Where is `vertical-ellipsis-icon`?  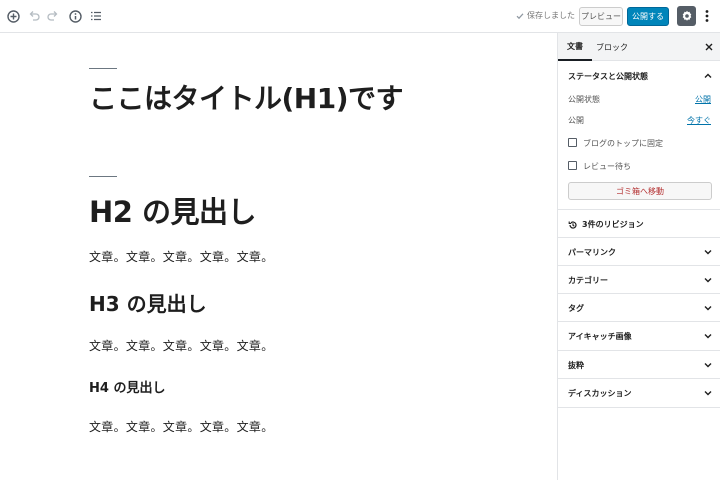 vertical-ellipsis-icon is located at coordinates (707, 16).